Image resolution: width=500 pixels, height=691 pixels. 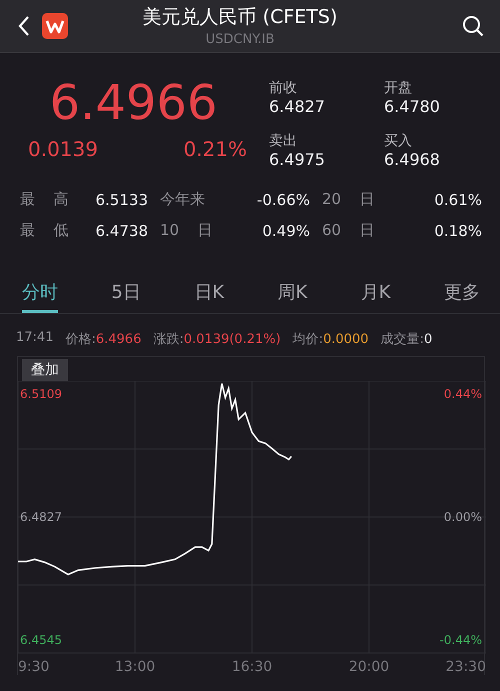 What do you see at coordinates (63, 149) in the screenshot?
I see `price-change: 0.0139` at bounding box center [63, 149].